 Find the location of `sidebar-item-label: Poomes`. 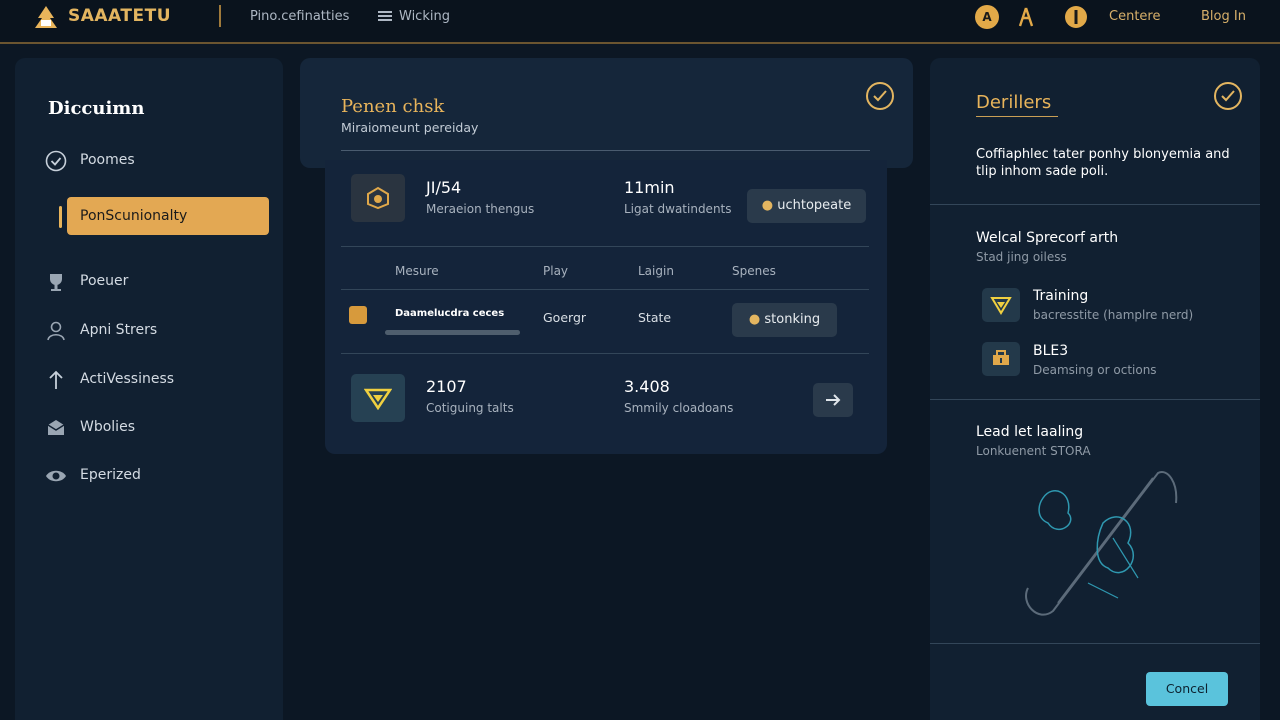

sidebar-item-label: Poomes is located at coordinates (107, 160).